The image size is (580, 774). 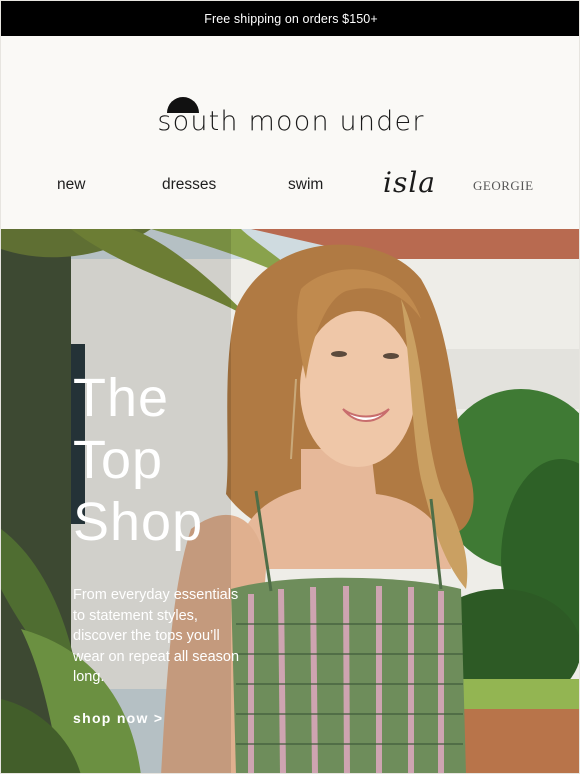 I want to click on nav-dresses: dresses, so click(x=189, y=185).